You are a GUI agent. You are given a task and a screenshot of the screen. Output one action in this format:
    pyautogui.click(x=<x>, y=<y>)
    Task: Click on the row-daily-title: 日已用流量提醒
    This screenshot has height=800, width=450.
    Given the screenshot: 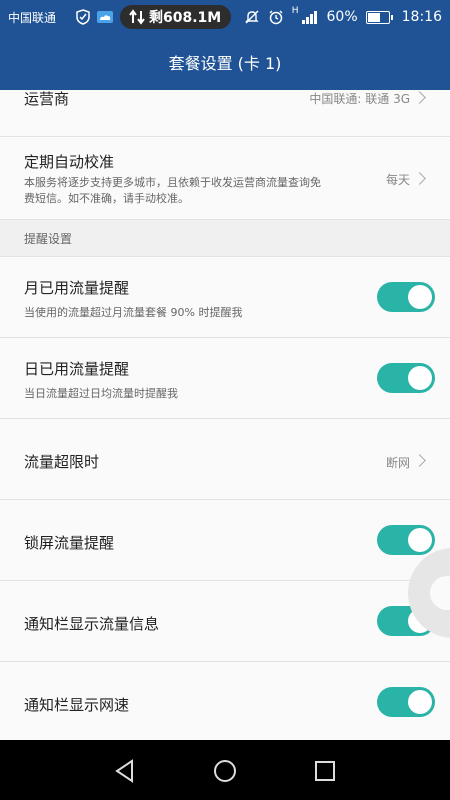 What is the action you would take?
    pyautogui.click(x=77, y=369)
    